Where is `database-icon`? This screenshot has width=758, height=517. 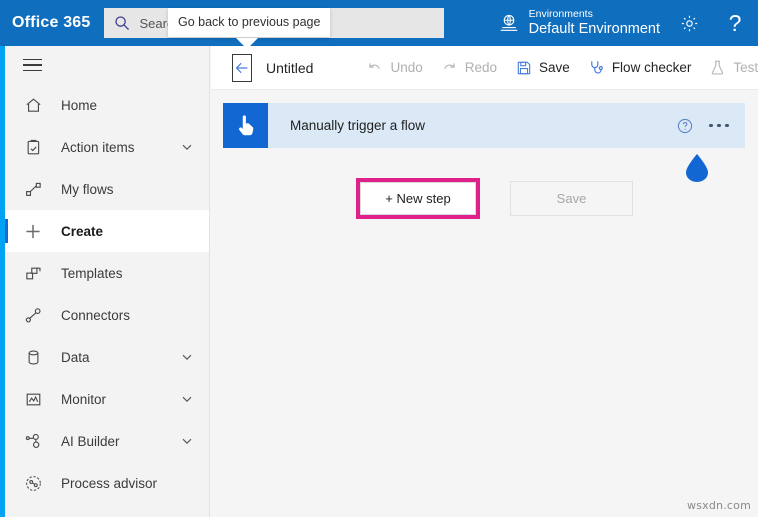
database-icon is located at coordinates (33, 357).